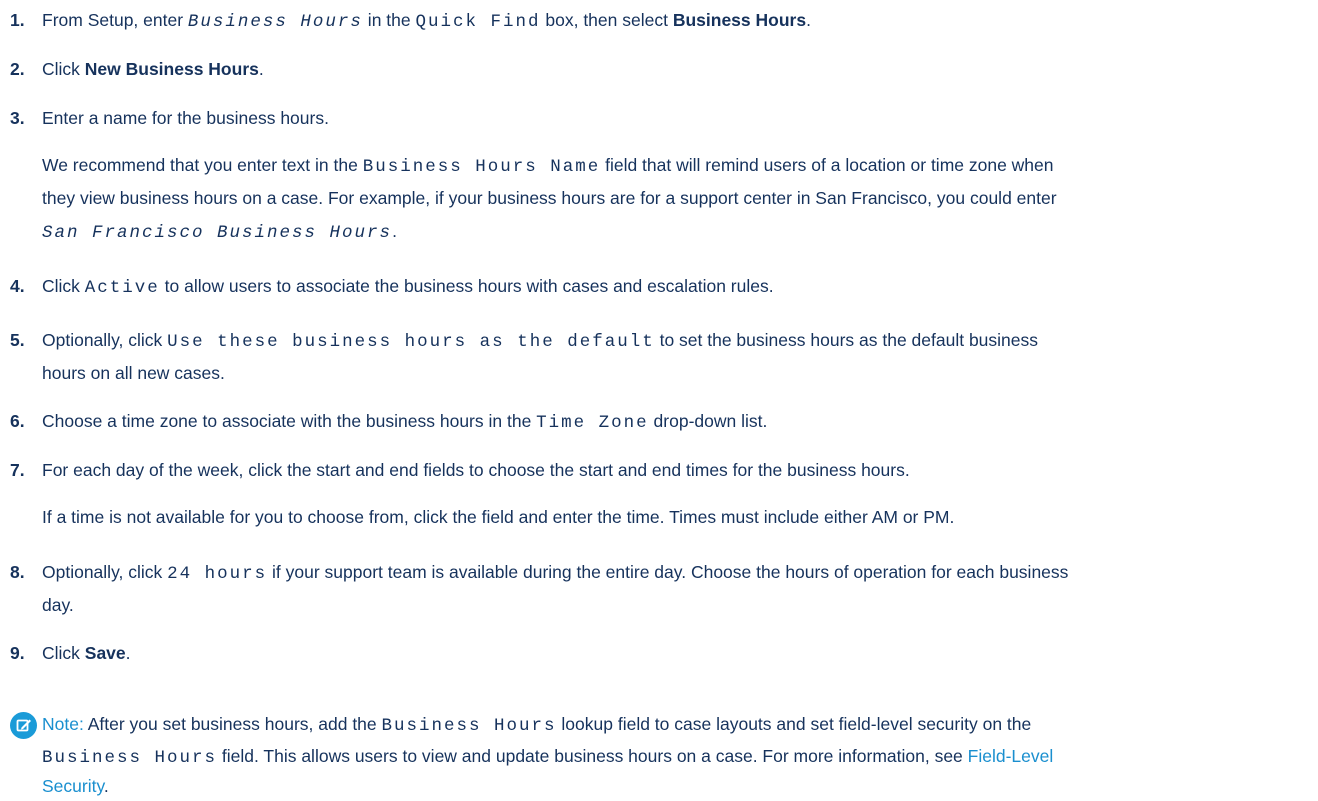 The image size is (1318, 801). Describe the element at coordinates (469, 726) in the screenshot. I see `code-business-hours-lookup: Business Hours` at that location.